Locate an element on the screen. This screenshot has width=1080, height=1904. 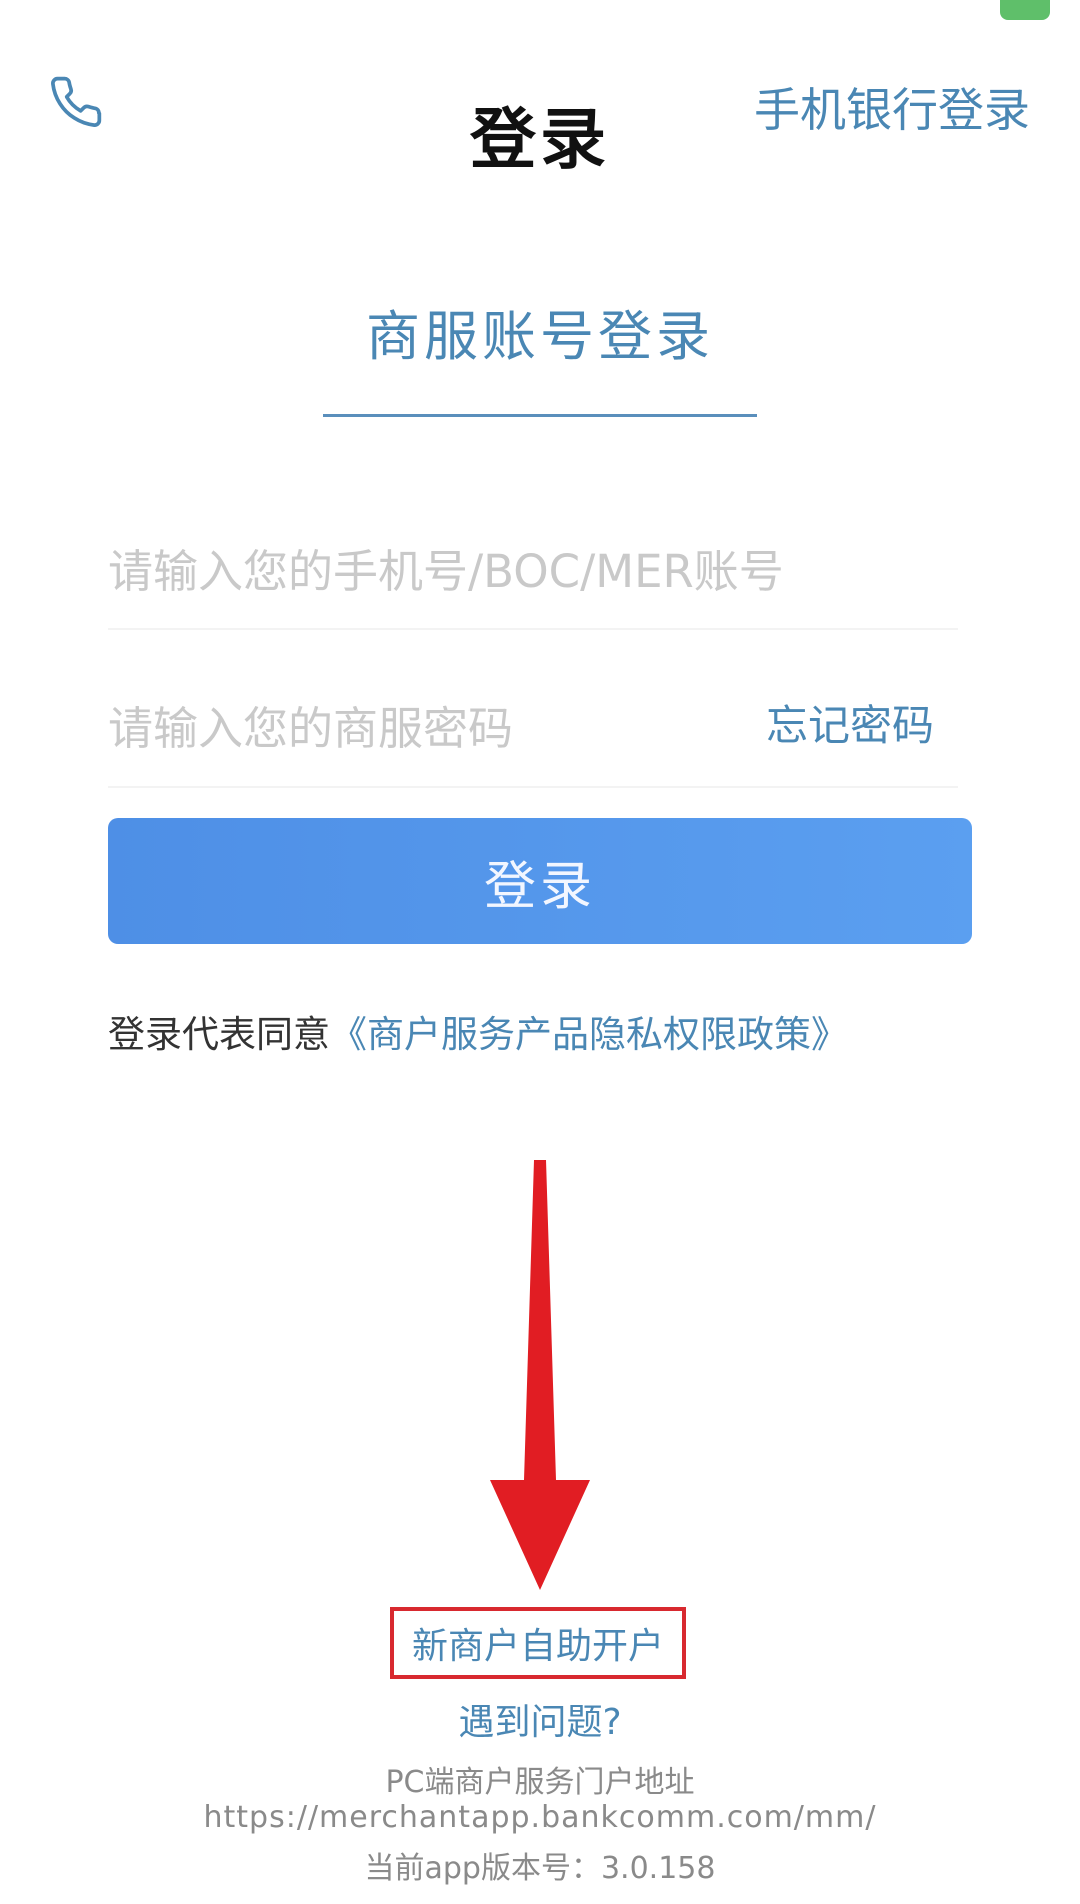
red-arrow-annotation is located at coordinates (540, 1375).